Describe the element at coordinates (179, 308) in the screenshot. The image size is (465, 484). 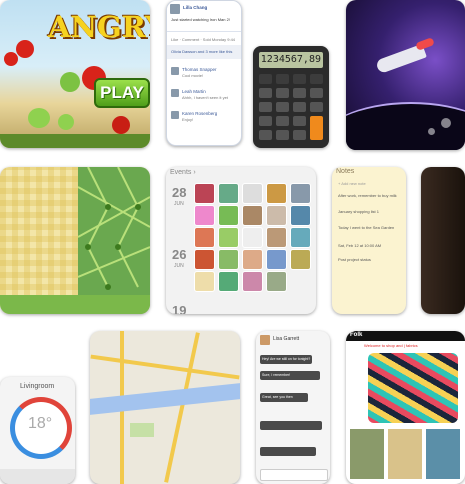
I see `date-day: 19` at that location.